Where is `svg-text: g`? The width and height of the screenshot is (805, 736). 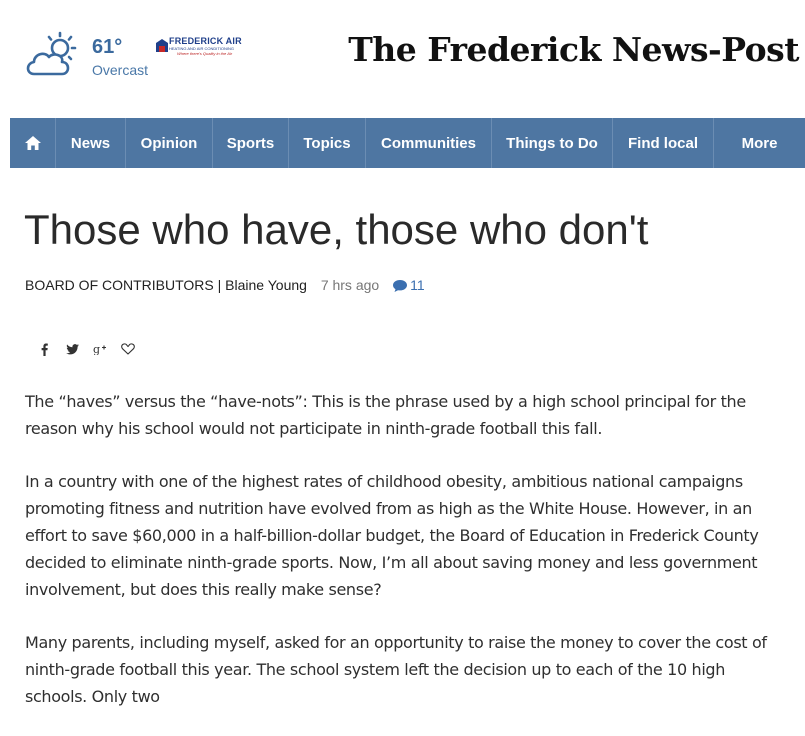
svg-text: g is located at coordinates (96, 349).